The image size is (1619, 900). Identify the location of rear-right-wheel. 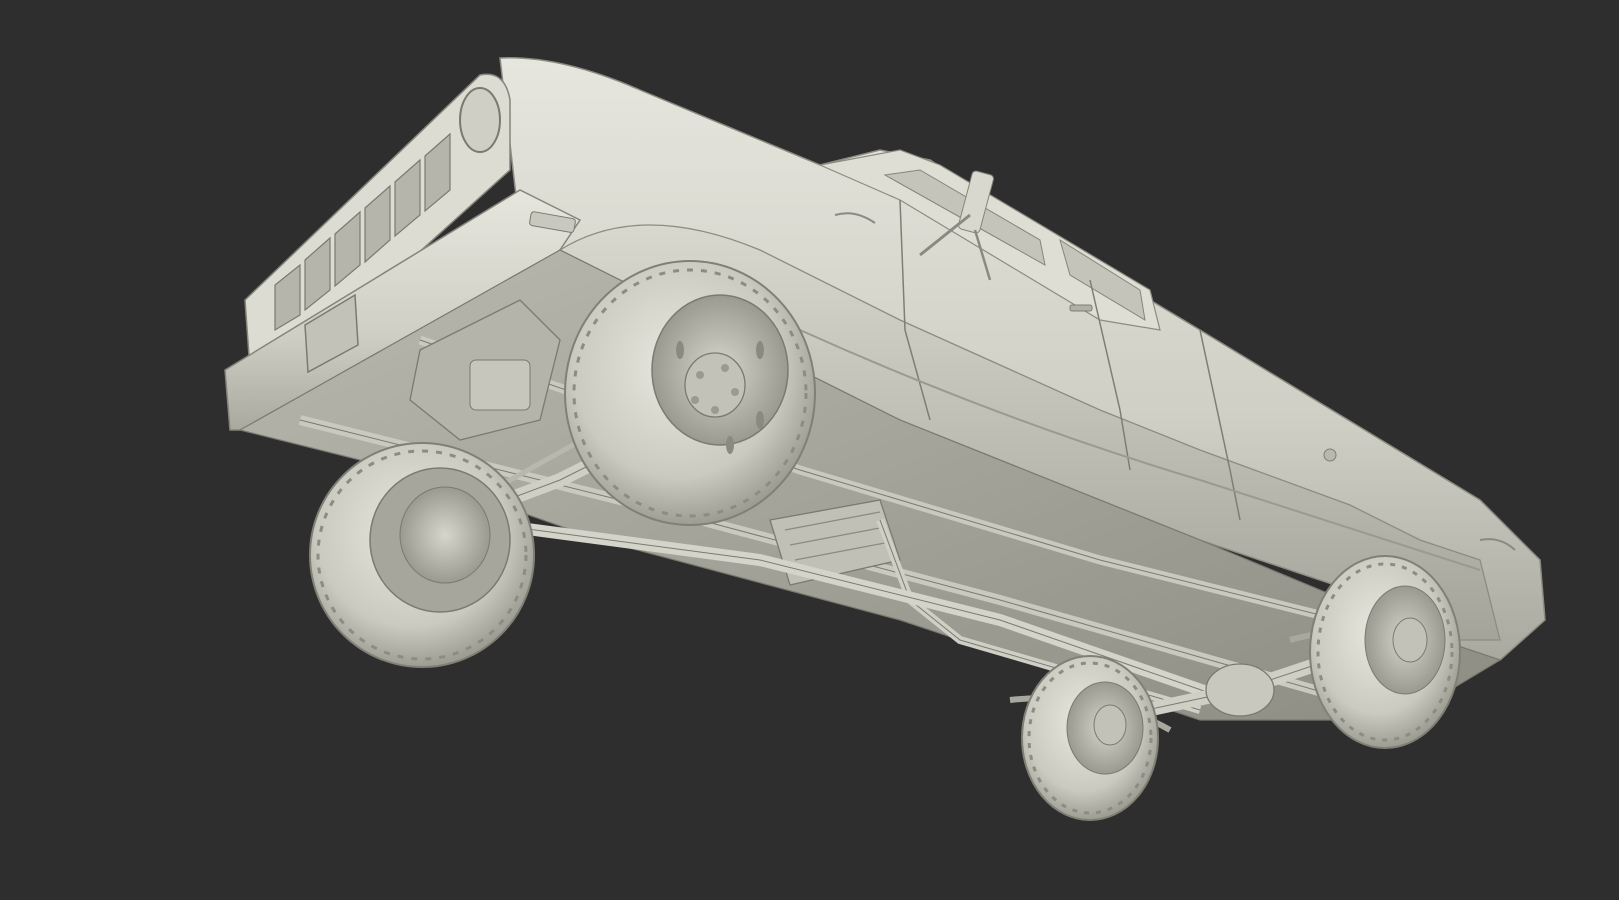
(1385, 652).